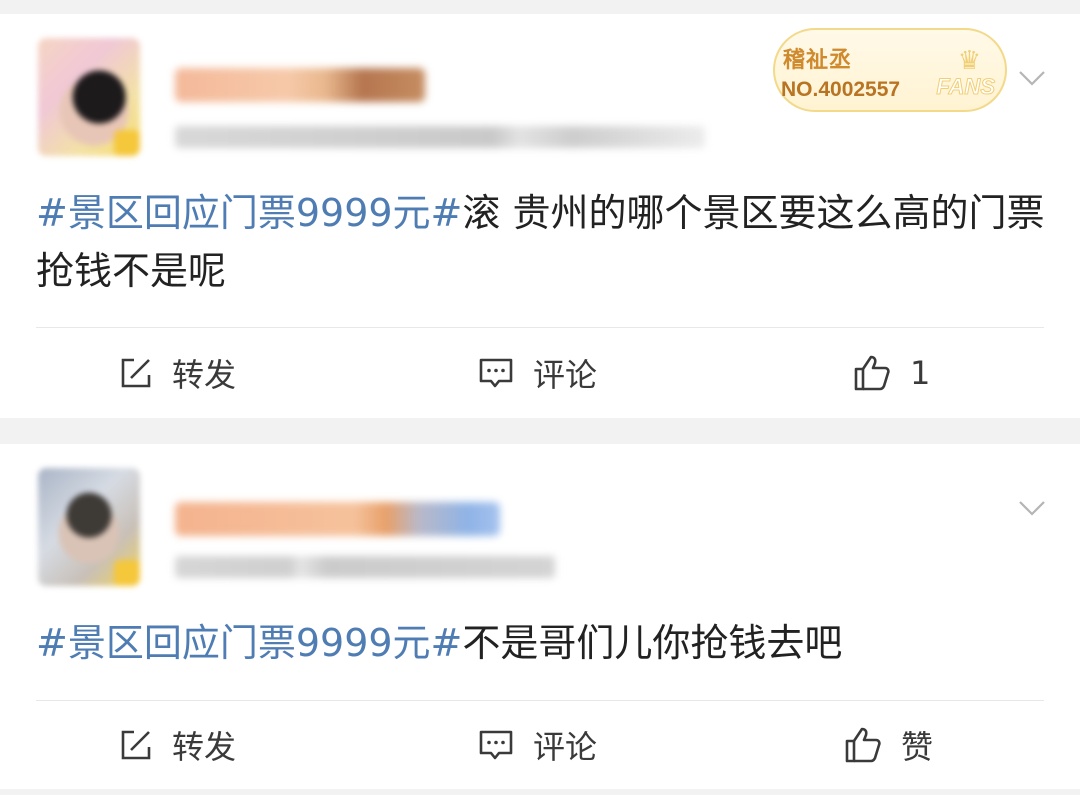 The width and height of the screenshot is (1080, 795). What do you see at coordinates (969, 61) in the screenshot?
I see `crown-icon: ♛` at bounding box center [969, 61].